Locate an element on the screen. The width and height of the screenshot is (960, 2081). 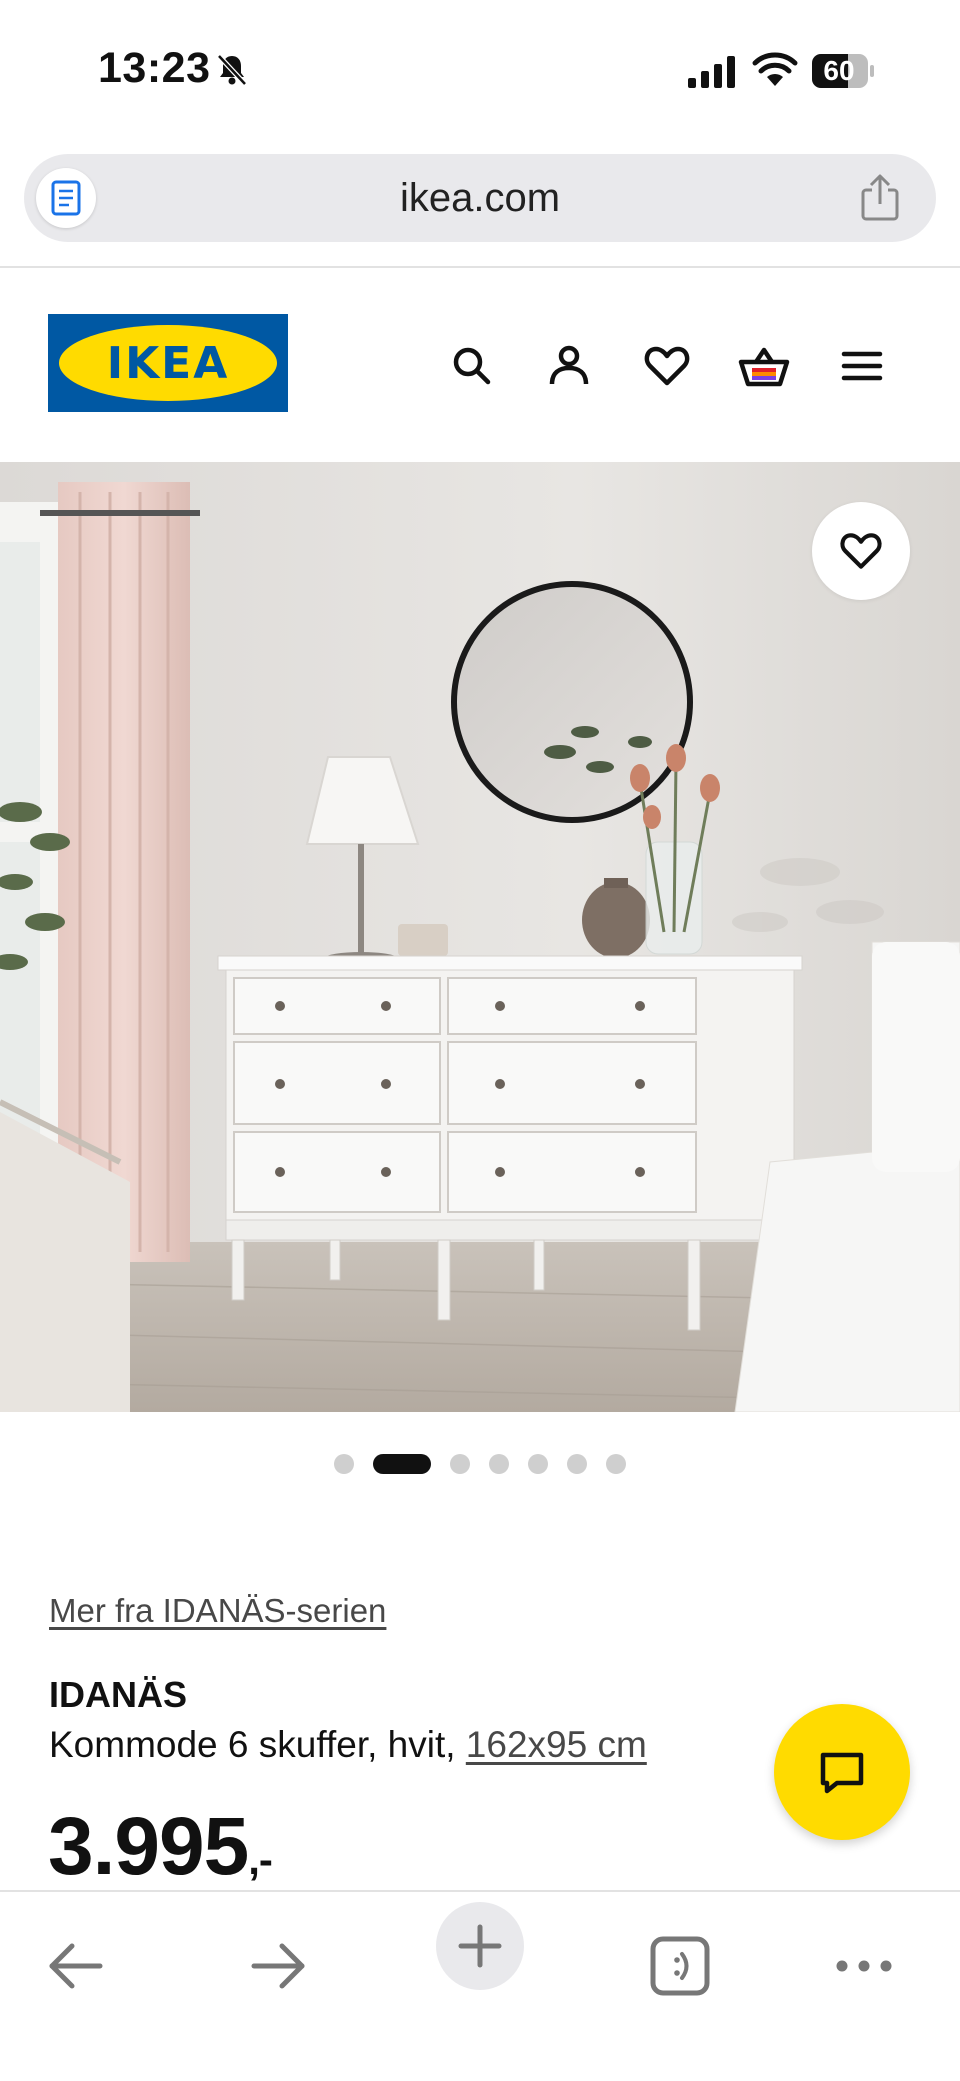
tabs-button is located at coordinates (680, 1966).